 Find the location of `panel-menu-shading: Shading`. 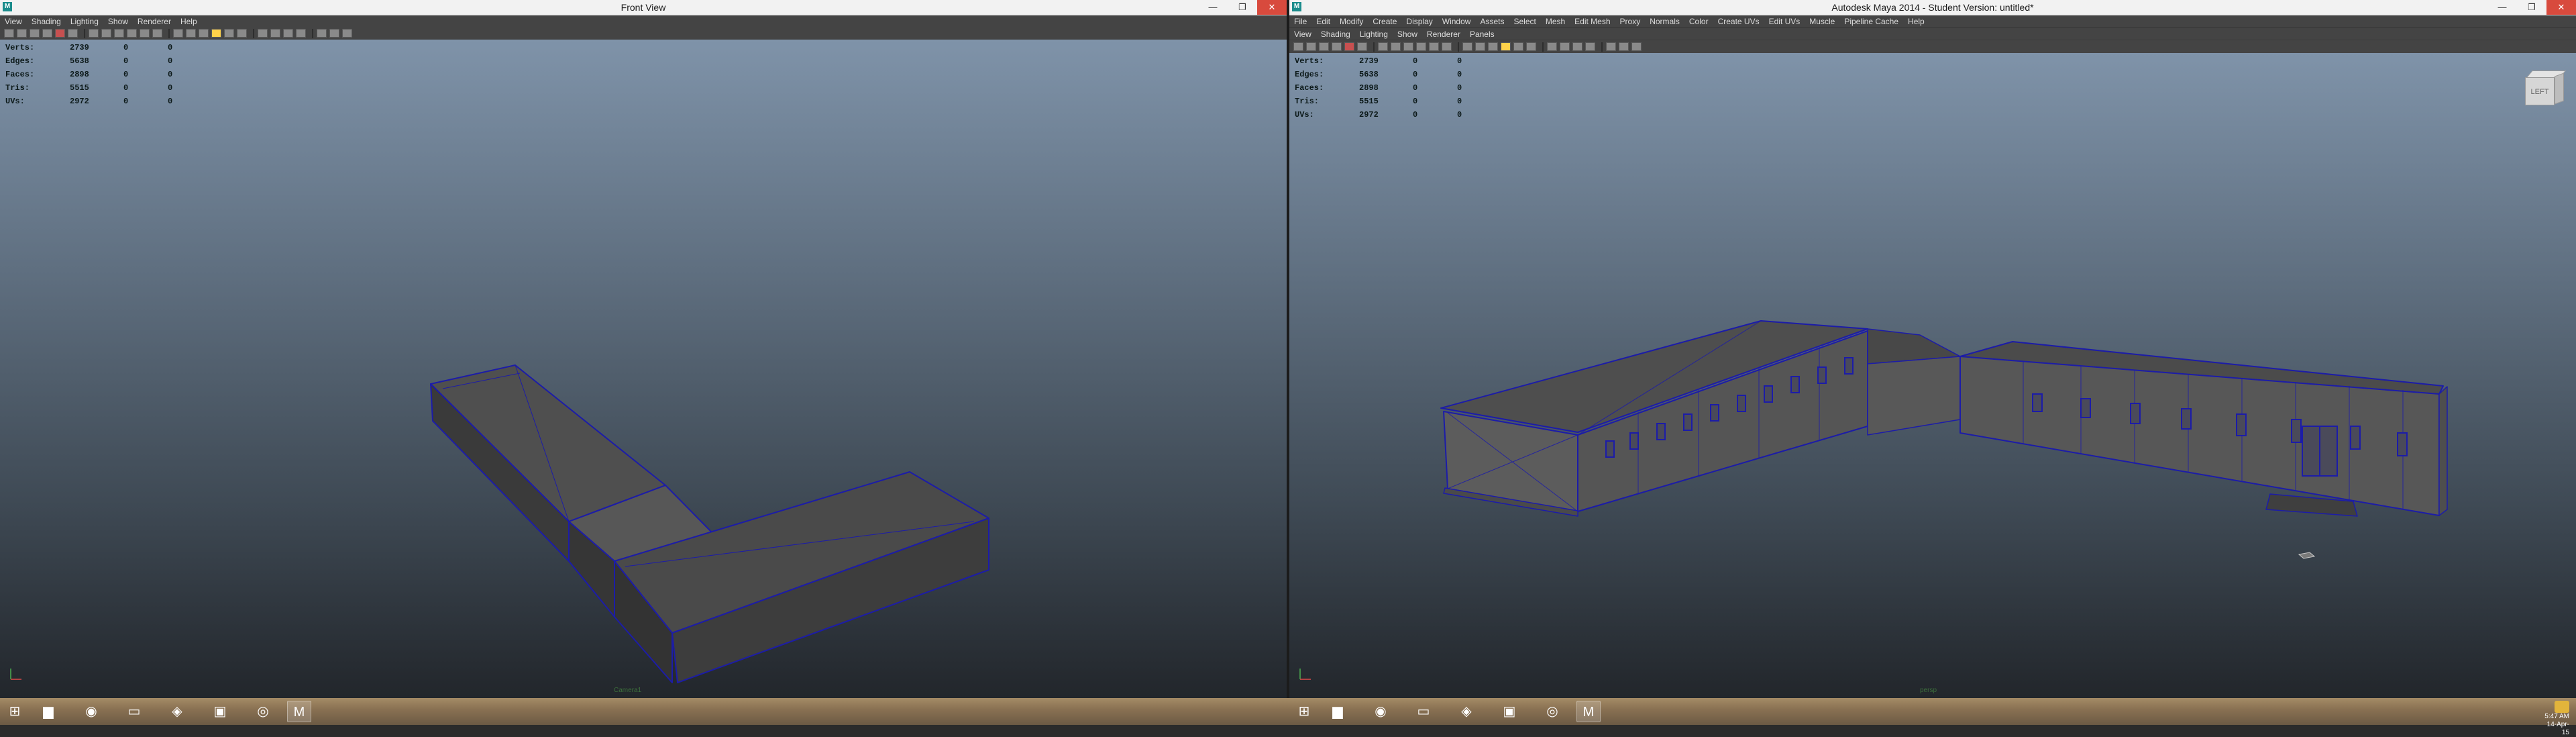

panel-menu-shading: Shading is located at coordinates (1335, 34).